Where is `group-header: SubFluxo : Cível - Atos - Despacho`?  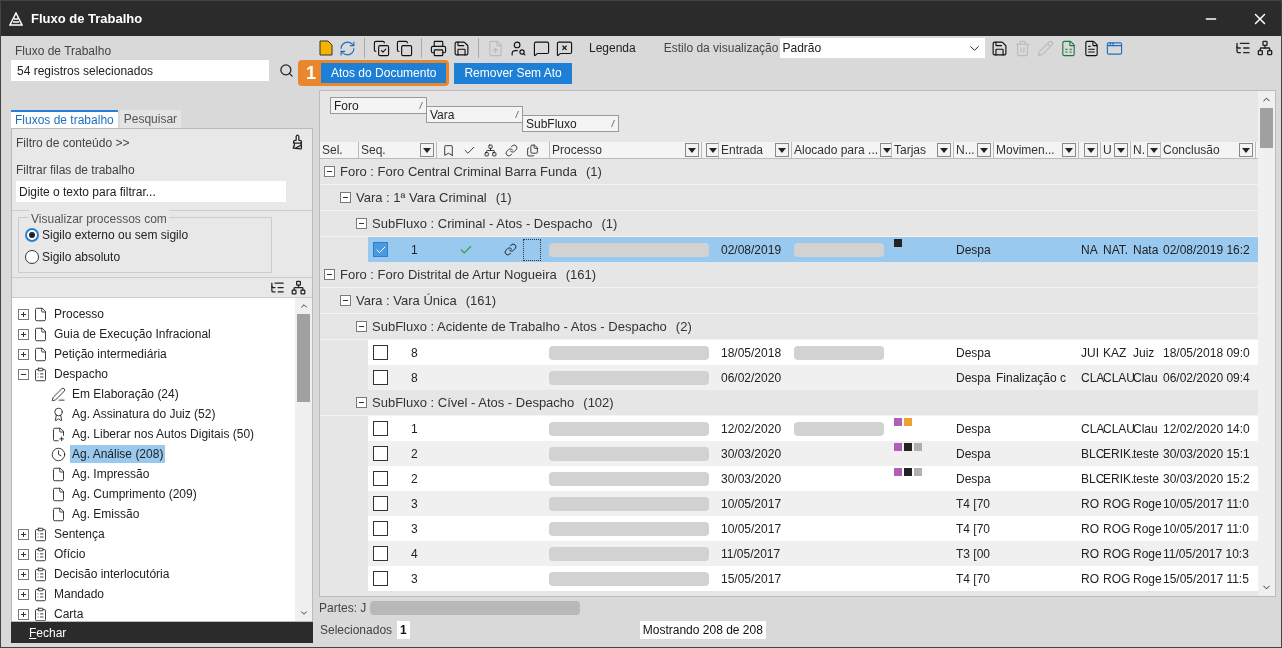 group-header: SubFluxo : Cível - Atos - Despacho is located at coordinates (473, 402).